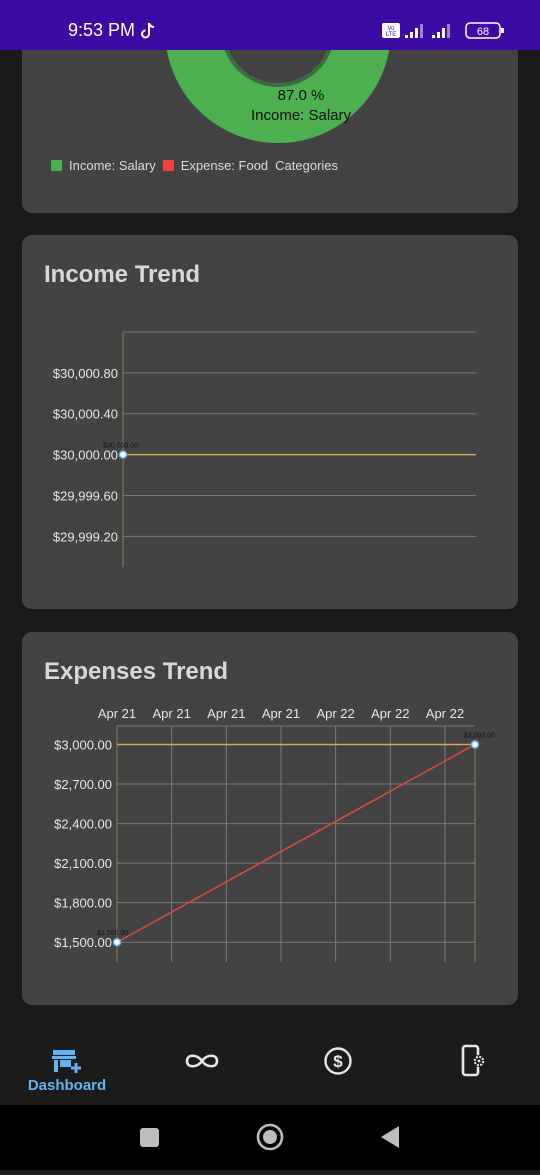 This screenshot has height=1175, width=540. Describe the element at coordinates (112, 165) in the screenshot. I see `legend-label: Income: Salary` at that location.